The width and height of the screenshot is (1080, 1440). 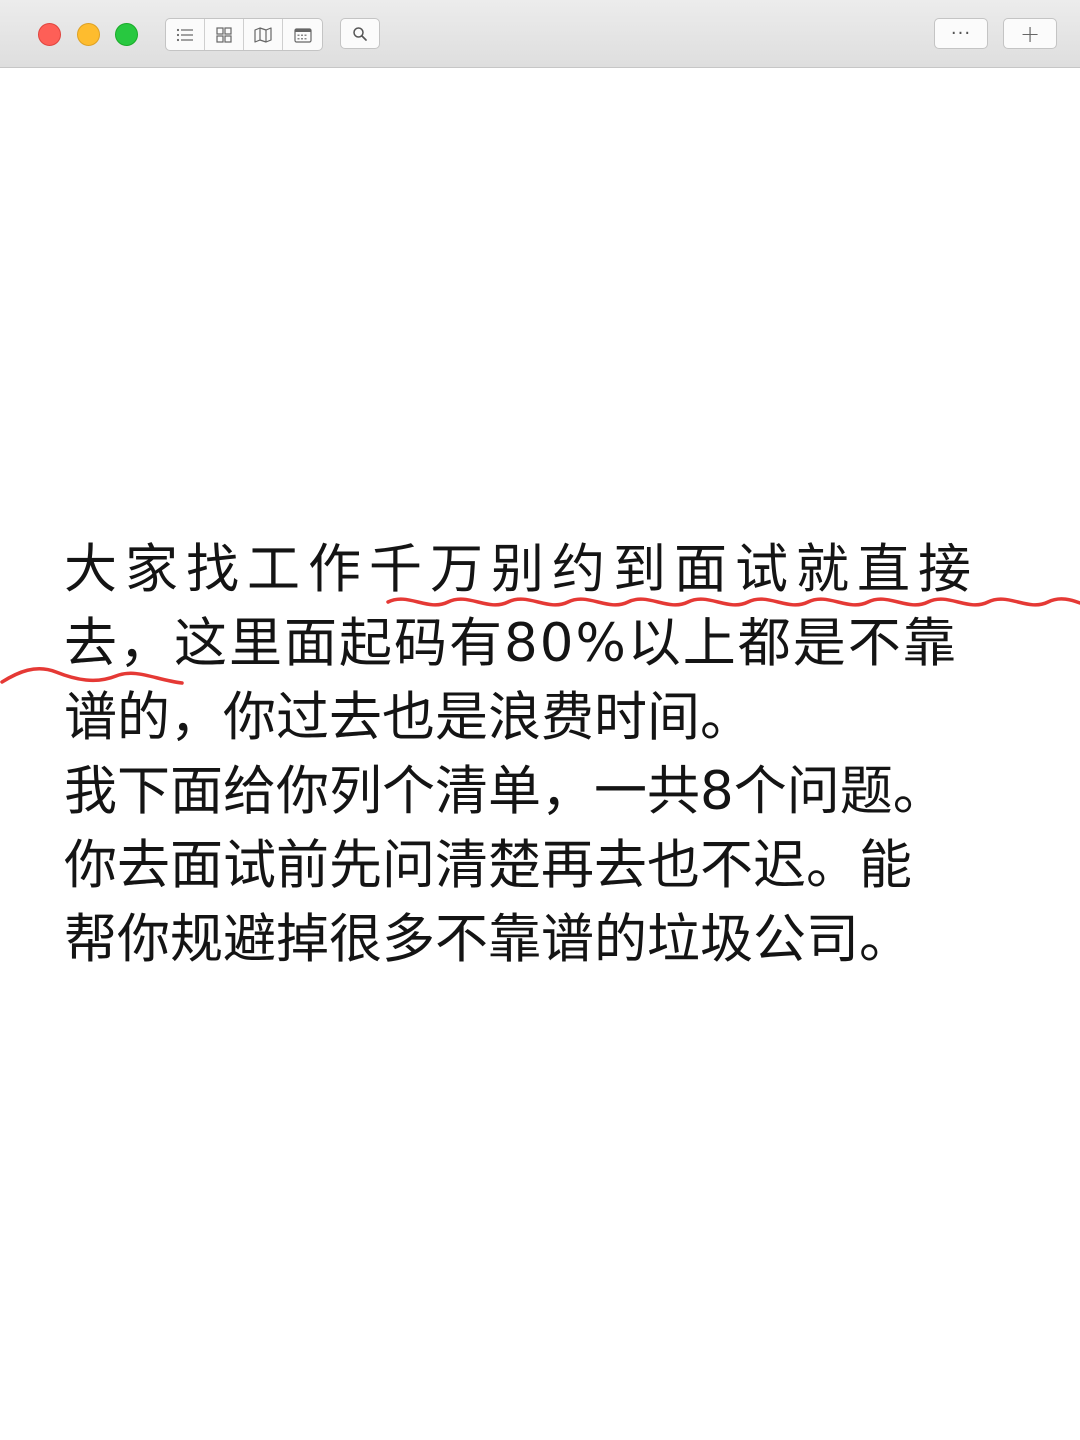 I want to click on calendar-view-button, so click(x=302, y=34).